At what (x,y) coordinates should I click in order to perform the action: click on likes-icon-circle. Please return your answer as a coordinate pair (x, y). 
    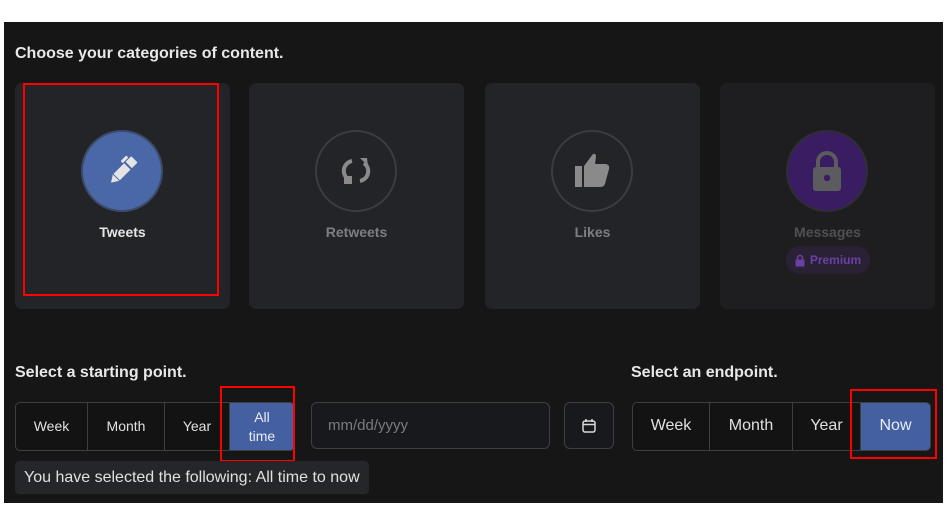
    Looking at the image, I should click on (592, 171).